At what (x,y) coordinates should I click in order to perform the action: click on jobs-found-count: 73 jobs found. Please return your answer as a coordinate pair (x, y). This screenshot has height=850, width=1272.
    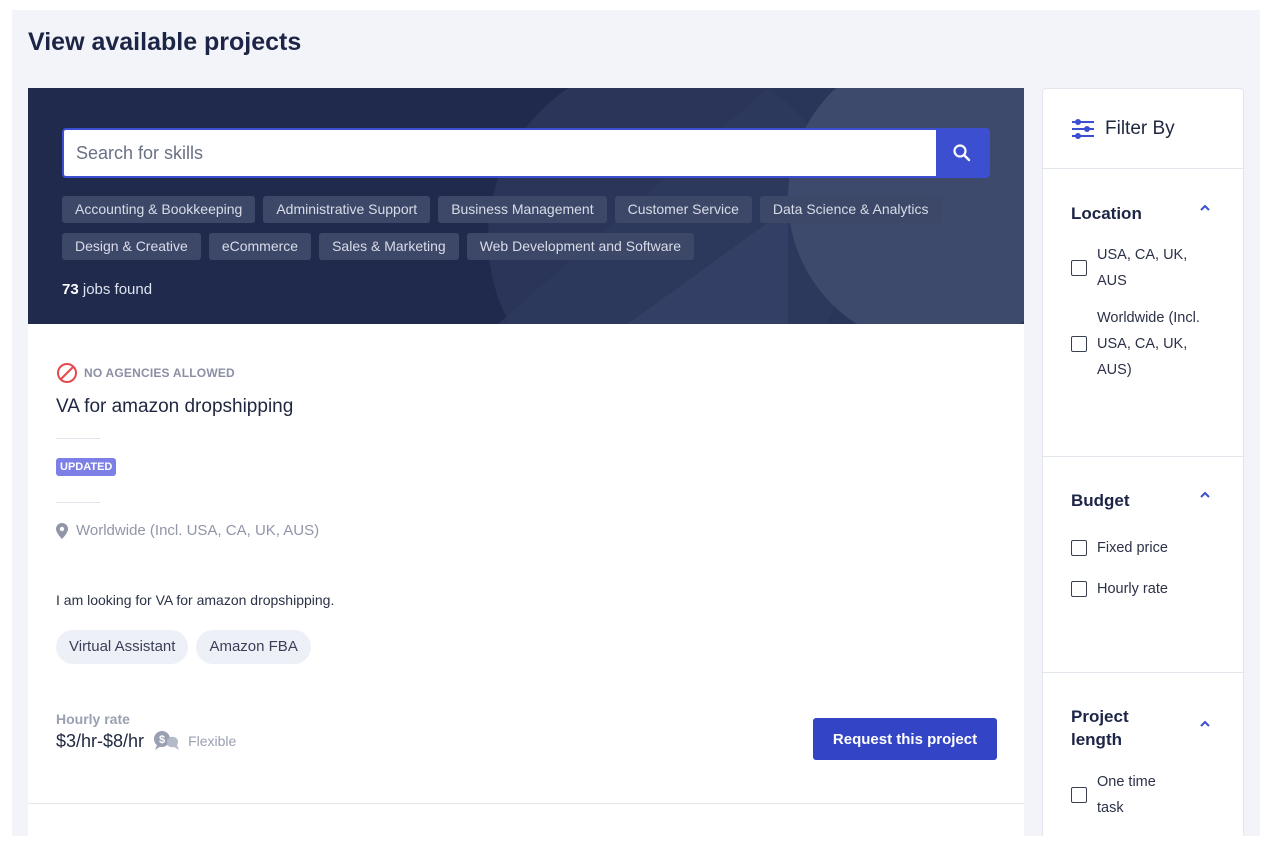
    Looking at the image, I should click on (107, 289).